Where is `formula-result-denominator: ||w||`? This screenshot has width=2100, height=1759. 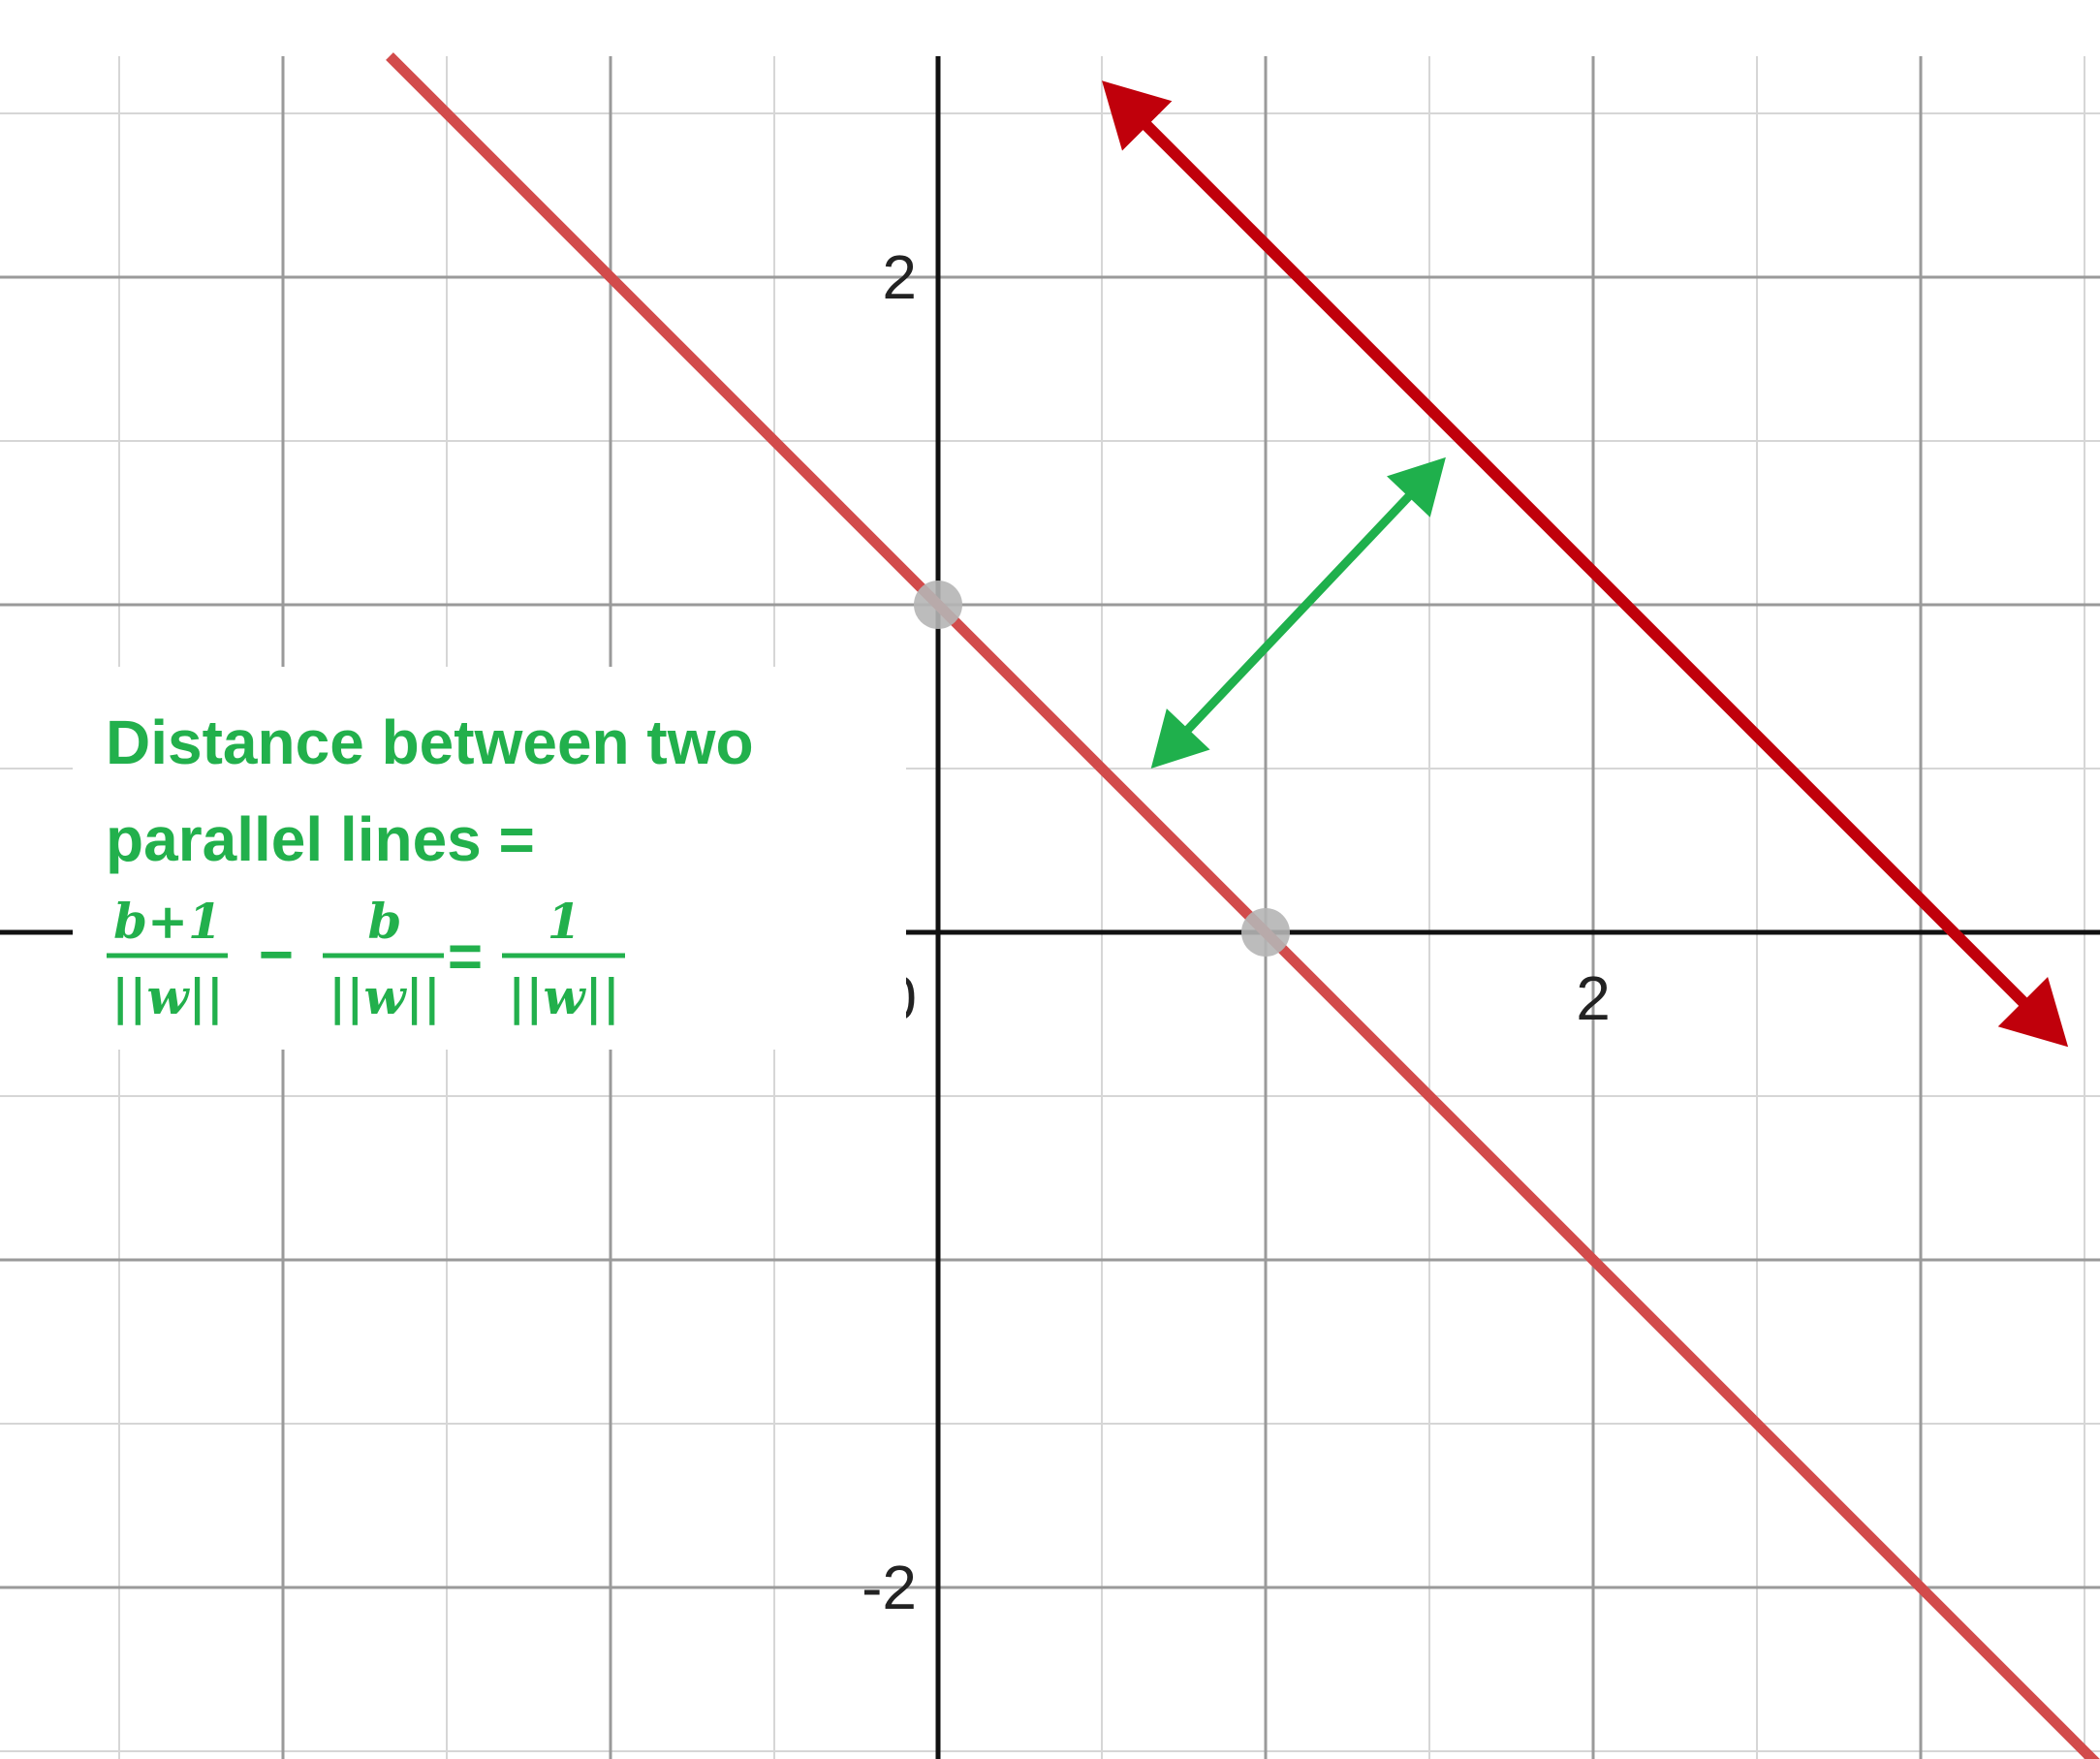
formula-result-denominator: ||w|| is located at coordinates (564, 997).